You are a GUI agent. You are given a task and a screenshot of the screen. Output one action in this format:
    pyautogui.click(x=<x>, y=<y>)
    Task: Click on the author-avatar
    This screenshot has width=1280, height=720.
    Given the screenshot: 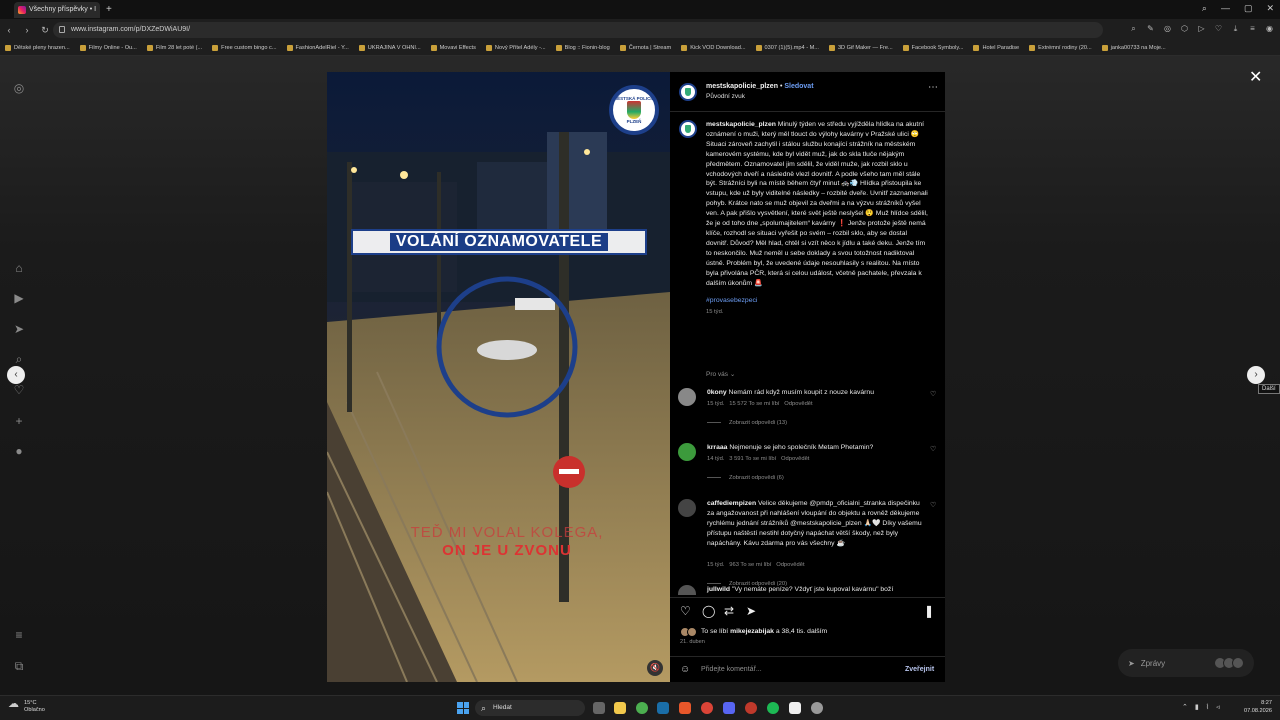 What is the action you would take?
    pyautogui.click(x=688, y=92)
    